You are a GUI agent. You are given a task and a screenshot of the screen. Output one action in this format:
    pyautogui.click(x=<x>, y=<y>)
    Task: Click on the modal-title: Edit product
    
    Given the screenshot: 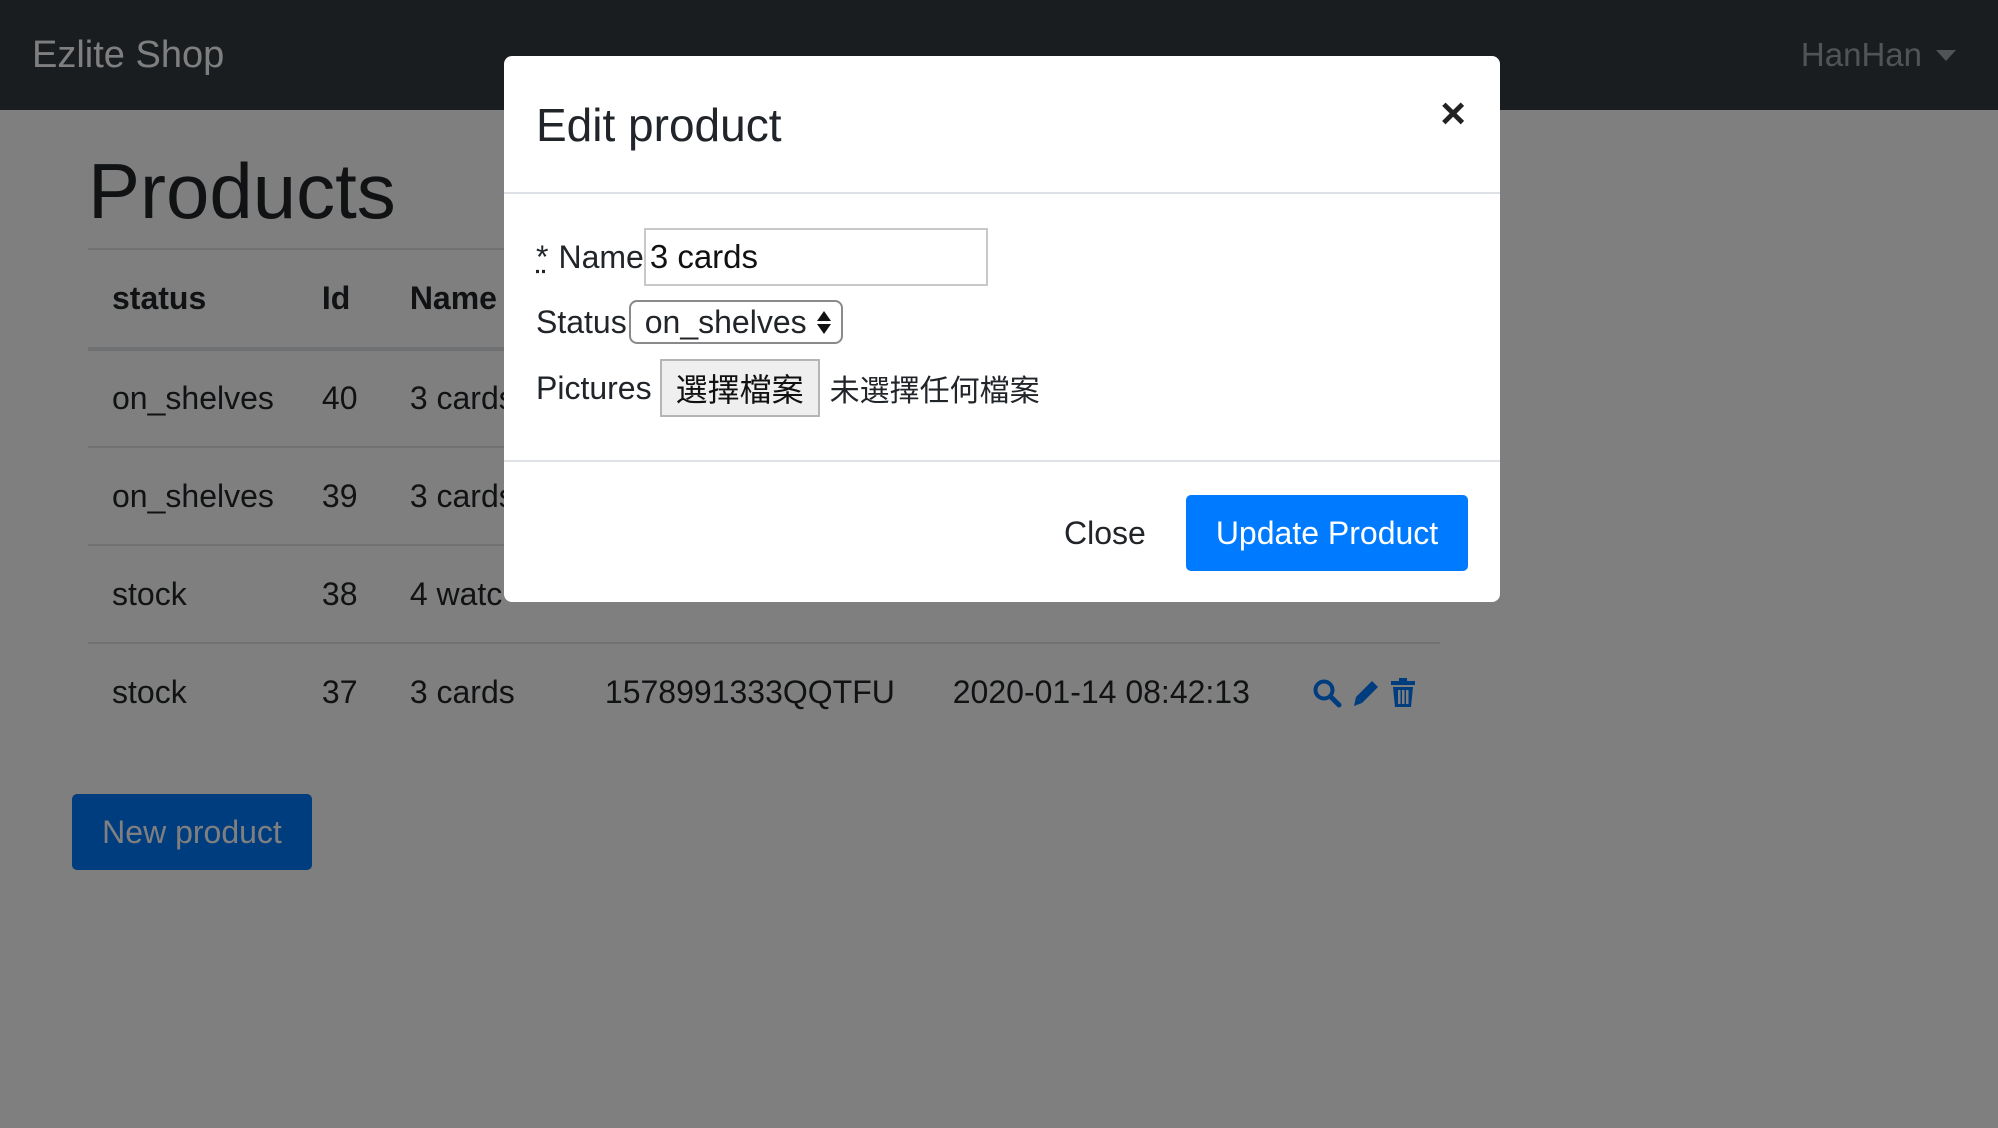 What is the action you would take?
    pyautogui.click(x=659, y=125)
    